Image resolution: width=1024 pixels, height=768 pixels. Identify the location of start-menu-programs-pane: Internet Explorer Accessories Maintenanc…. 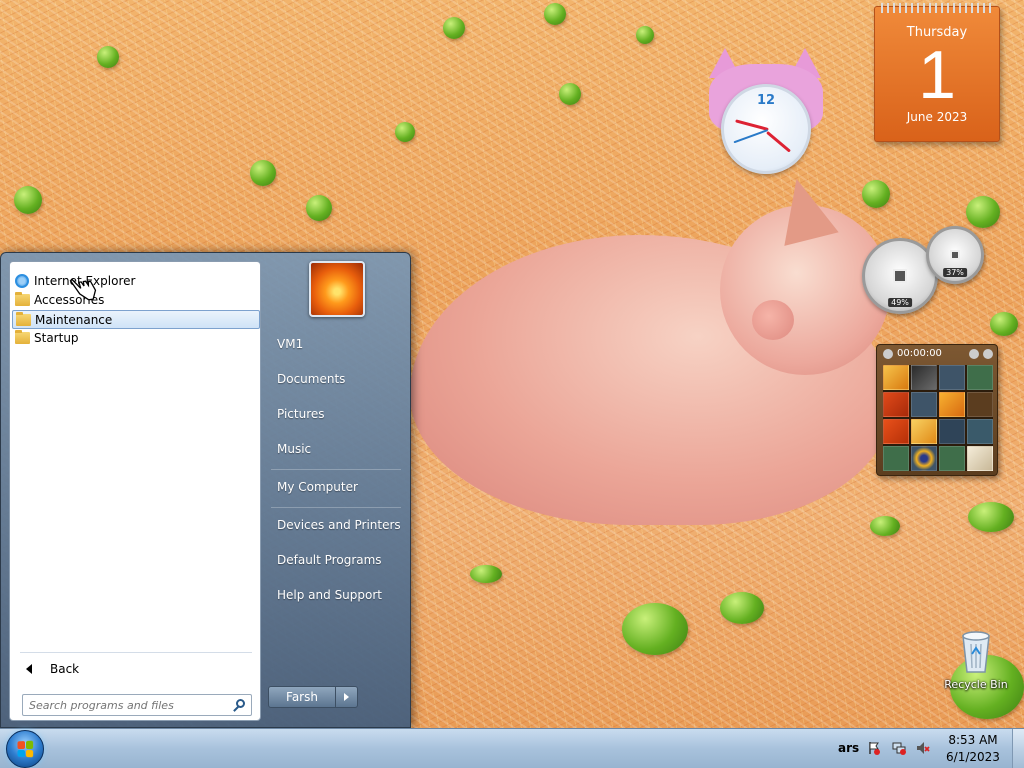
(135, 491).